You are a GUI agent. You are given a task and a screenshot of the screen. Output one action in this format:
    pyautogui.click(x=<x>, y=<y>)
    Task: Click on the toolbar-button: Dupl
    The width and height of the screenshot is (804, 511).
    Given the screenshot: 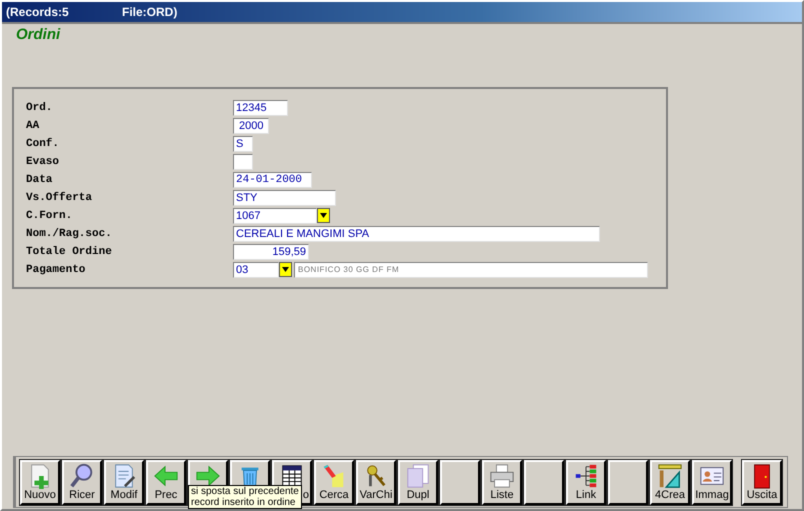 What is the action you would take?
    pyautogui.click(x=418, y=482)
    